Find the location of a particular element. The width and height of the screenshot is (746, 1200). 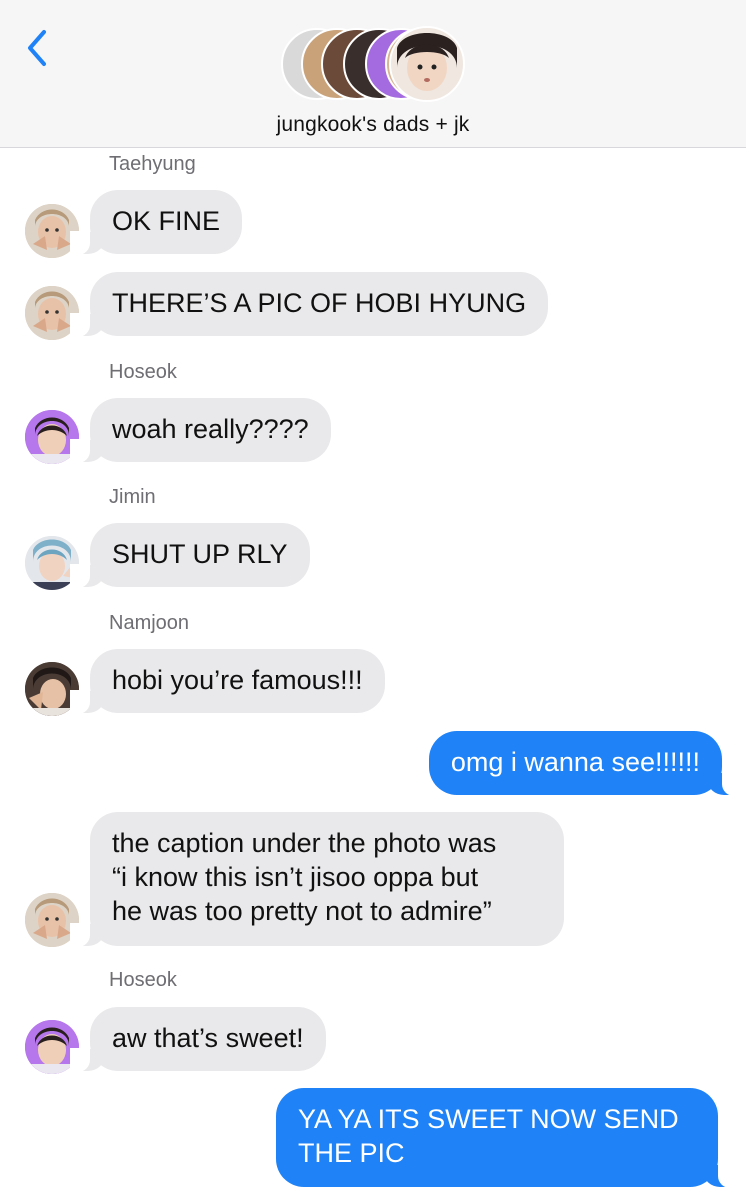

message-bubble: hobi you’re famous!!! is located at coordinates (227, 681).